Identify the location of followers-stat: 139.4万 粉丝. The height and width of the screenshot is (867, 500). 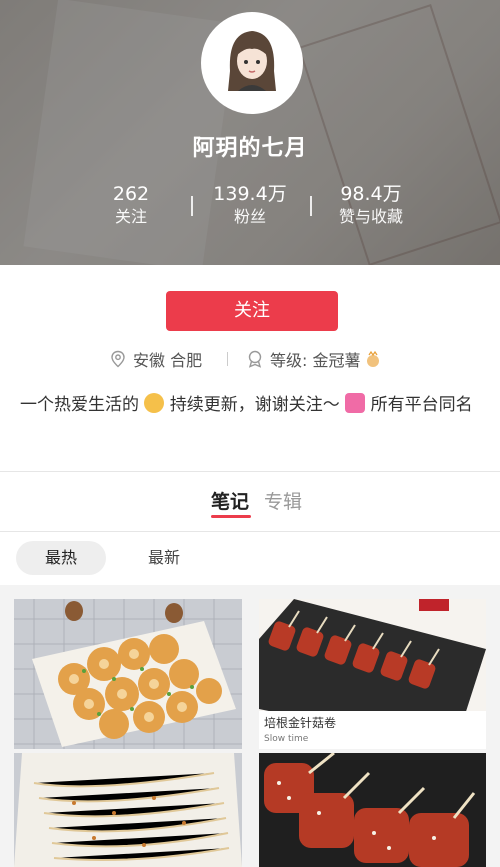
(250, 205).